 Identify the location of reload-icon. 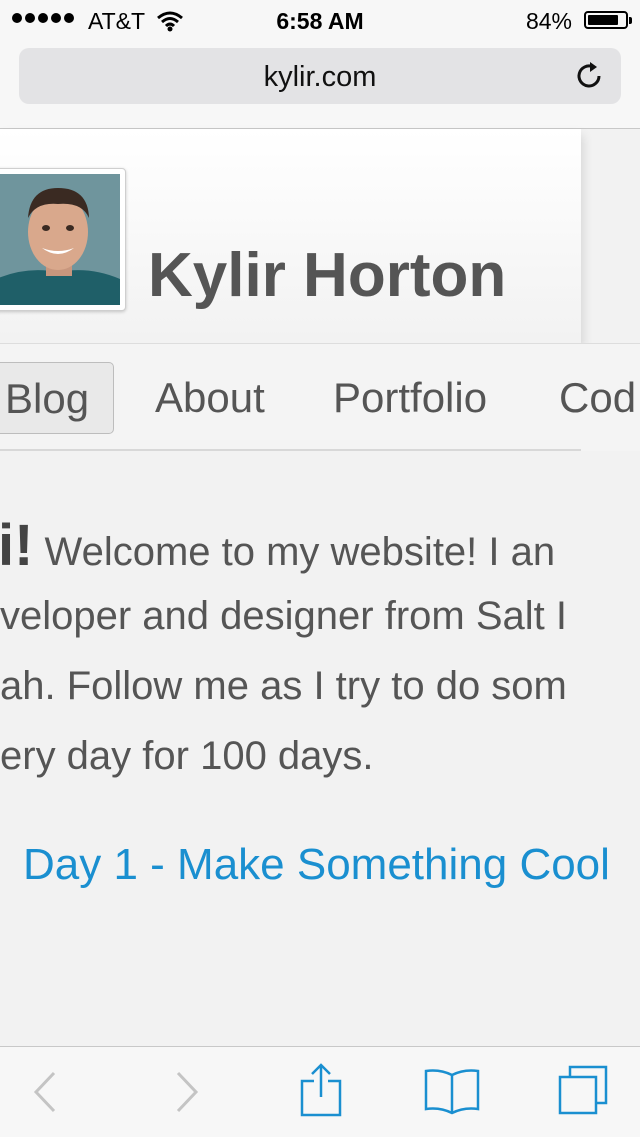
(590, 76).